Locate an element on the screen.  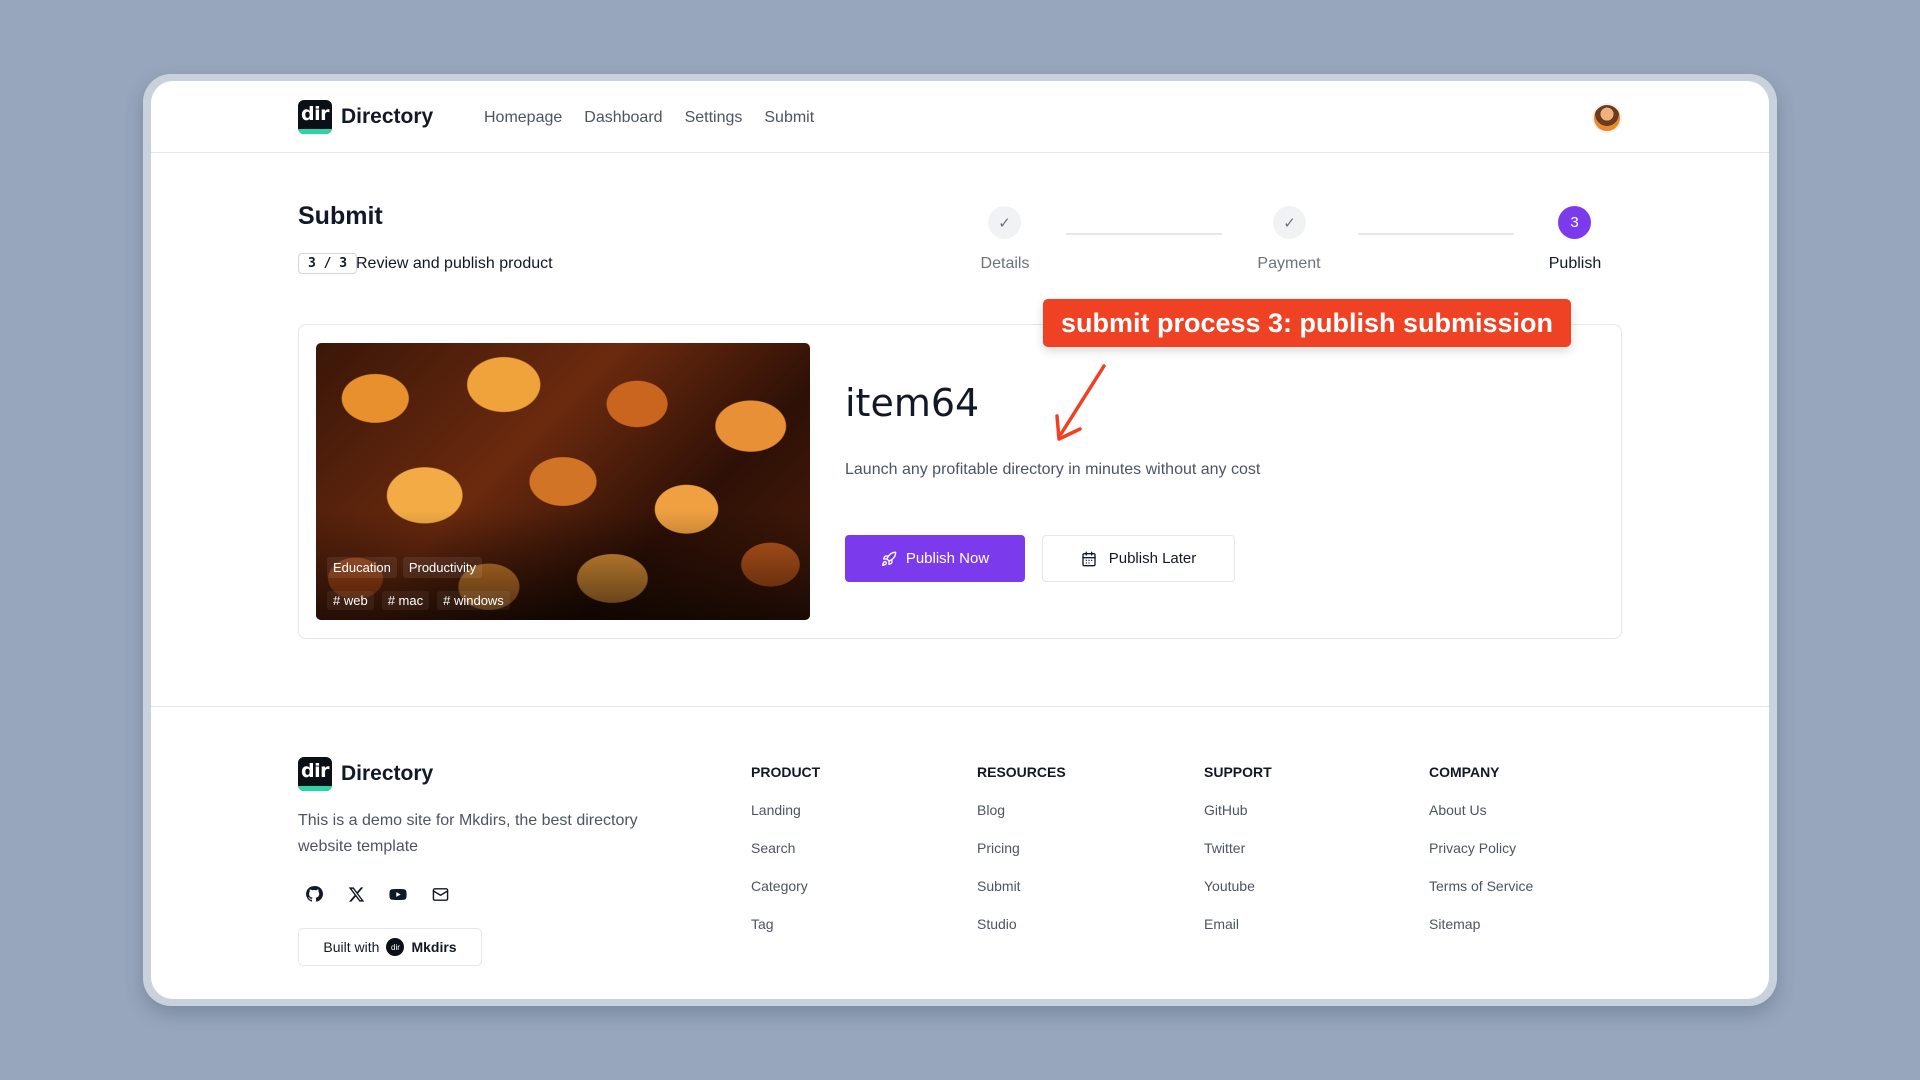
step-publish-label: Publish is located at coordinates (1575, 263).